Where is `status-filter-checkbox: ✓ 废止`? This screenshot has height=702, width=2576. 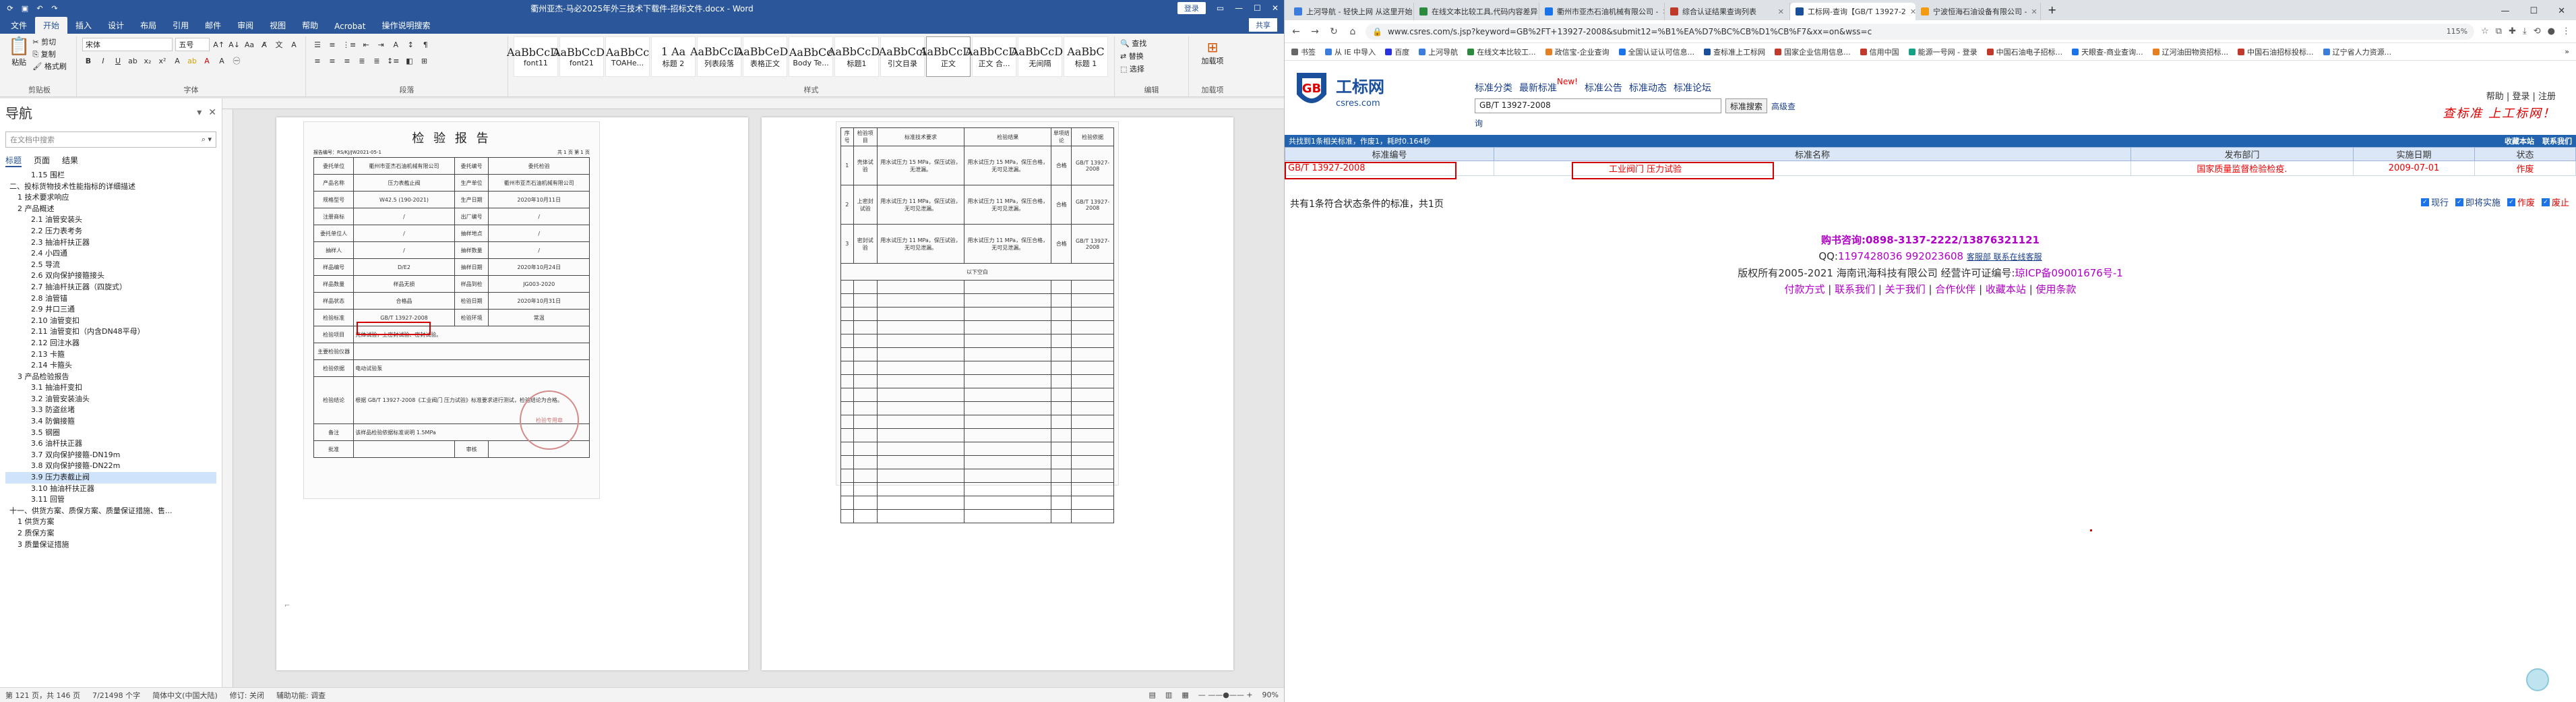
status-filter-checkbox: ✓ 废止 is located at coordinates (2555, 202).